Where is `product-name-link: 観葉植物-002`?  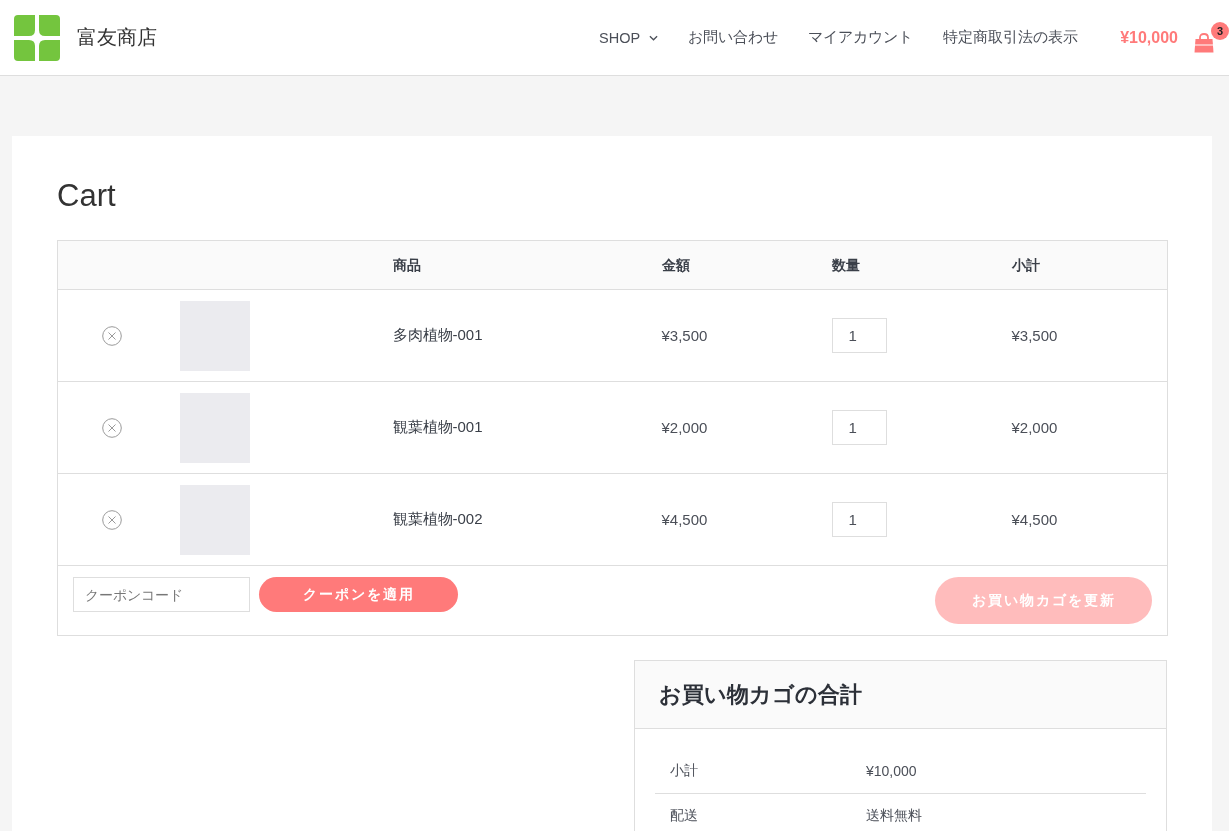
product-name-link: 観葉植物-002 is located at coordinates (437, 518).